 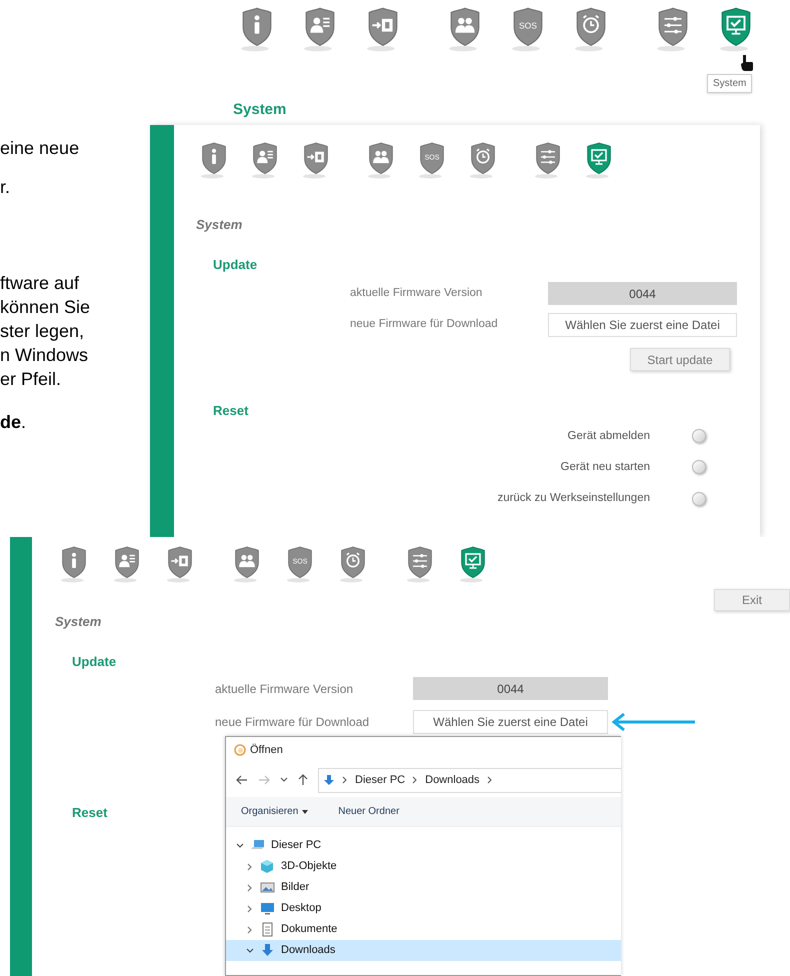 What do you see at coordinates (747, 63) in the screenshot?
I see `hand-cursor-icon` at bounding box center [747, 63].